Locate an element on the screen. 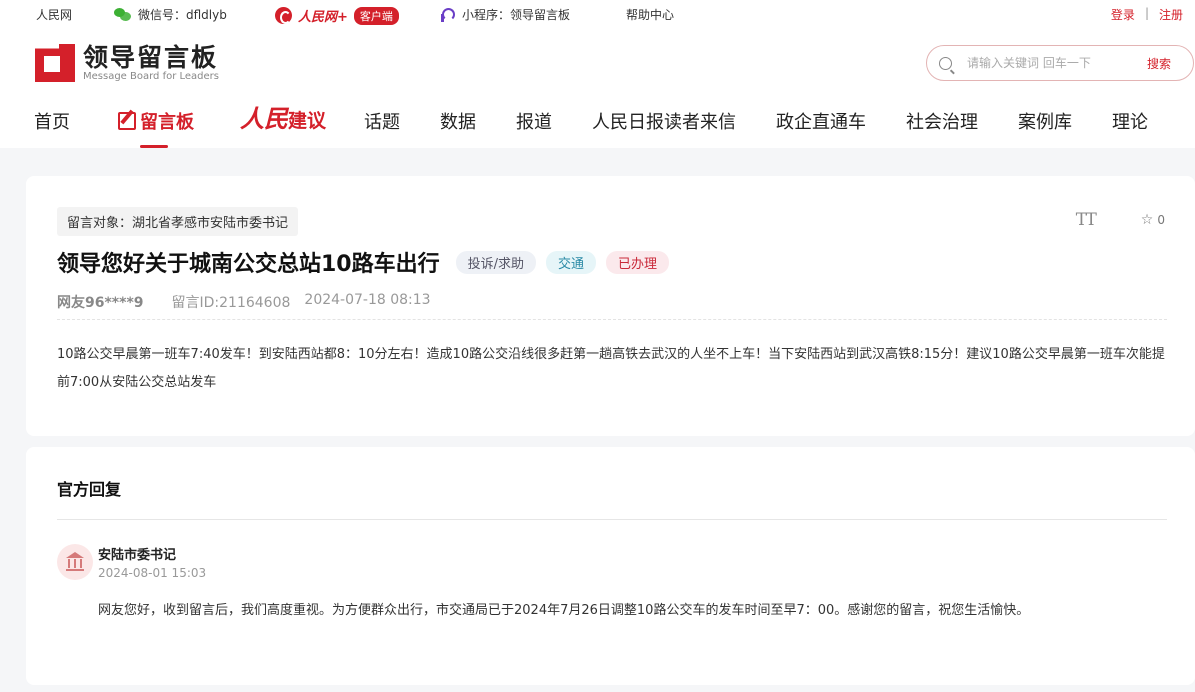  avatar is located at coordinates (75, 562).